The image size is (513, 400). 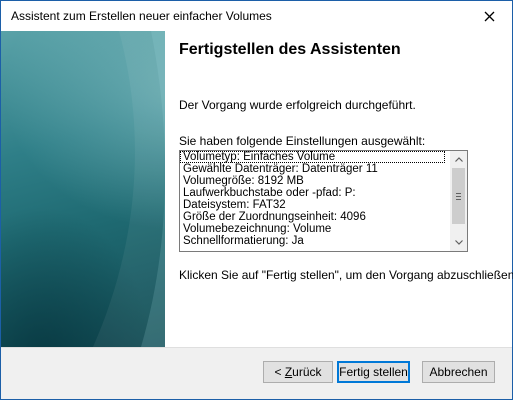 I want to click on finish-button-label: Fertig stellen, so click(x=373, y=372).